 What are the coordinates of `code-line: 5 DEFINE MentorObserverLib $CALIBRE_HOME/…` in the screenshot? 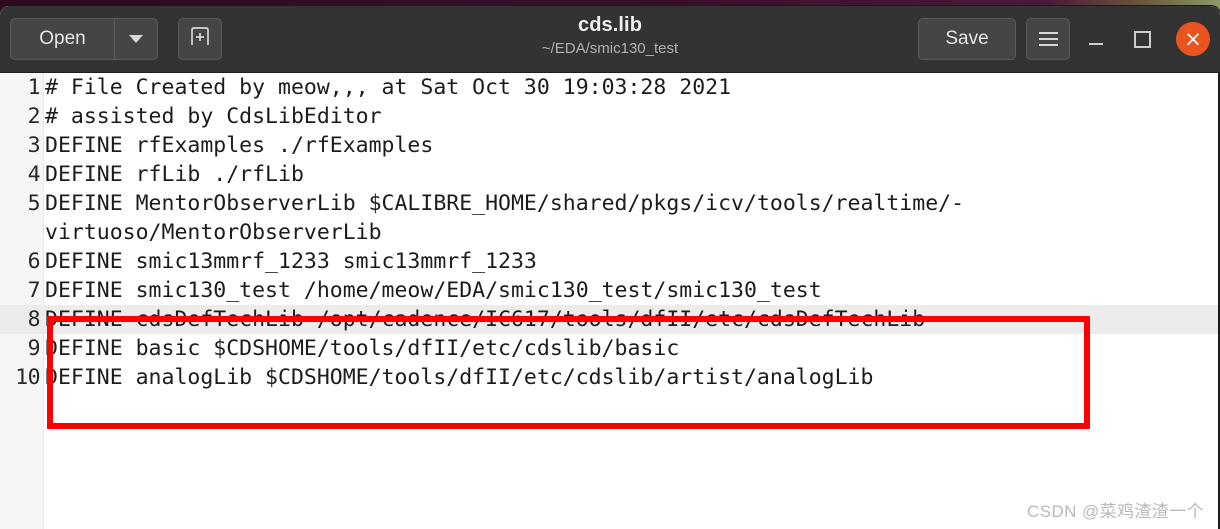 It's located at (609, 218).